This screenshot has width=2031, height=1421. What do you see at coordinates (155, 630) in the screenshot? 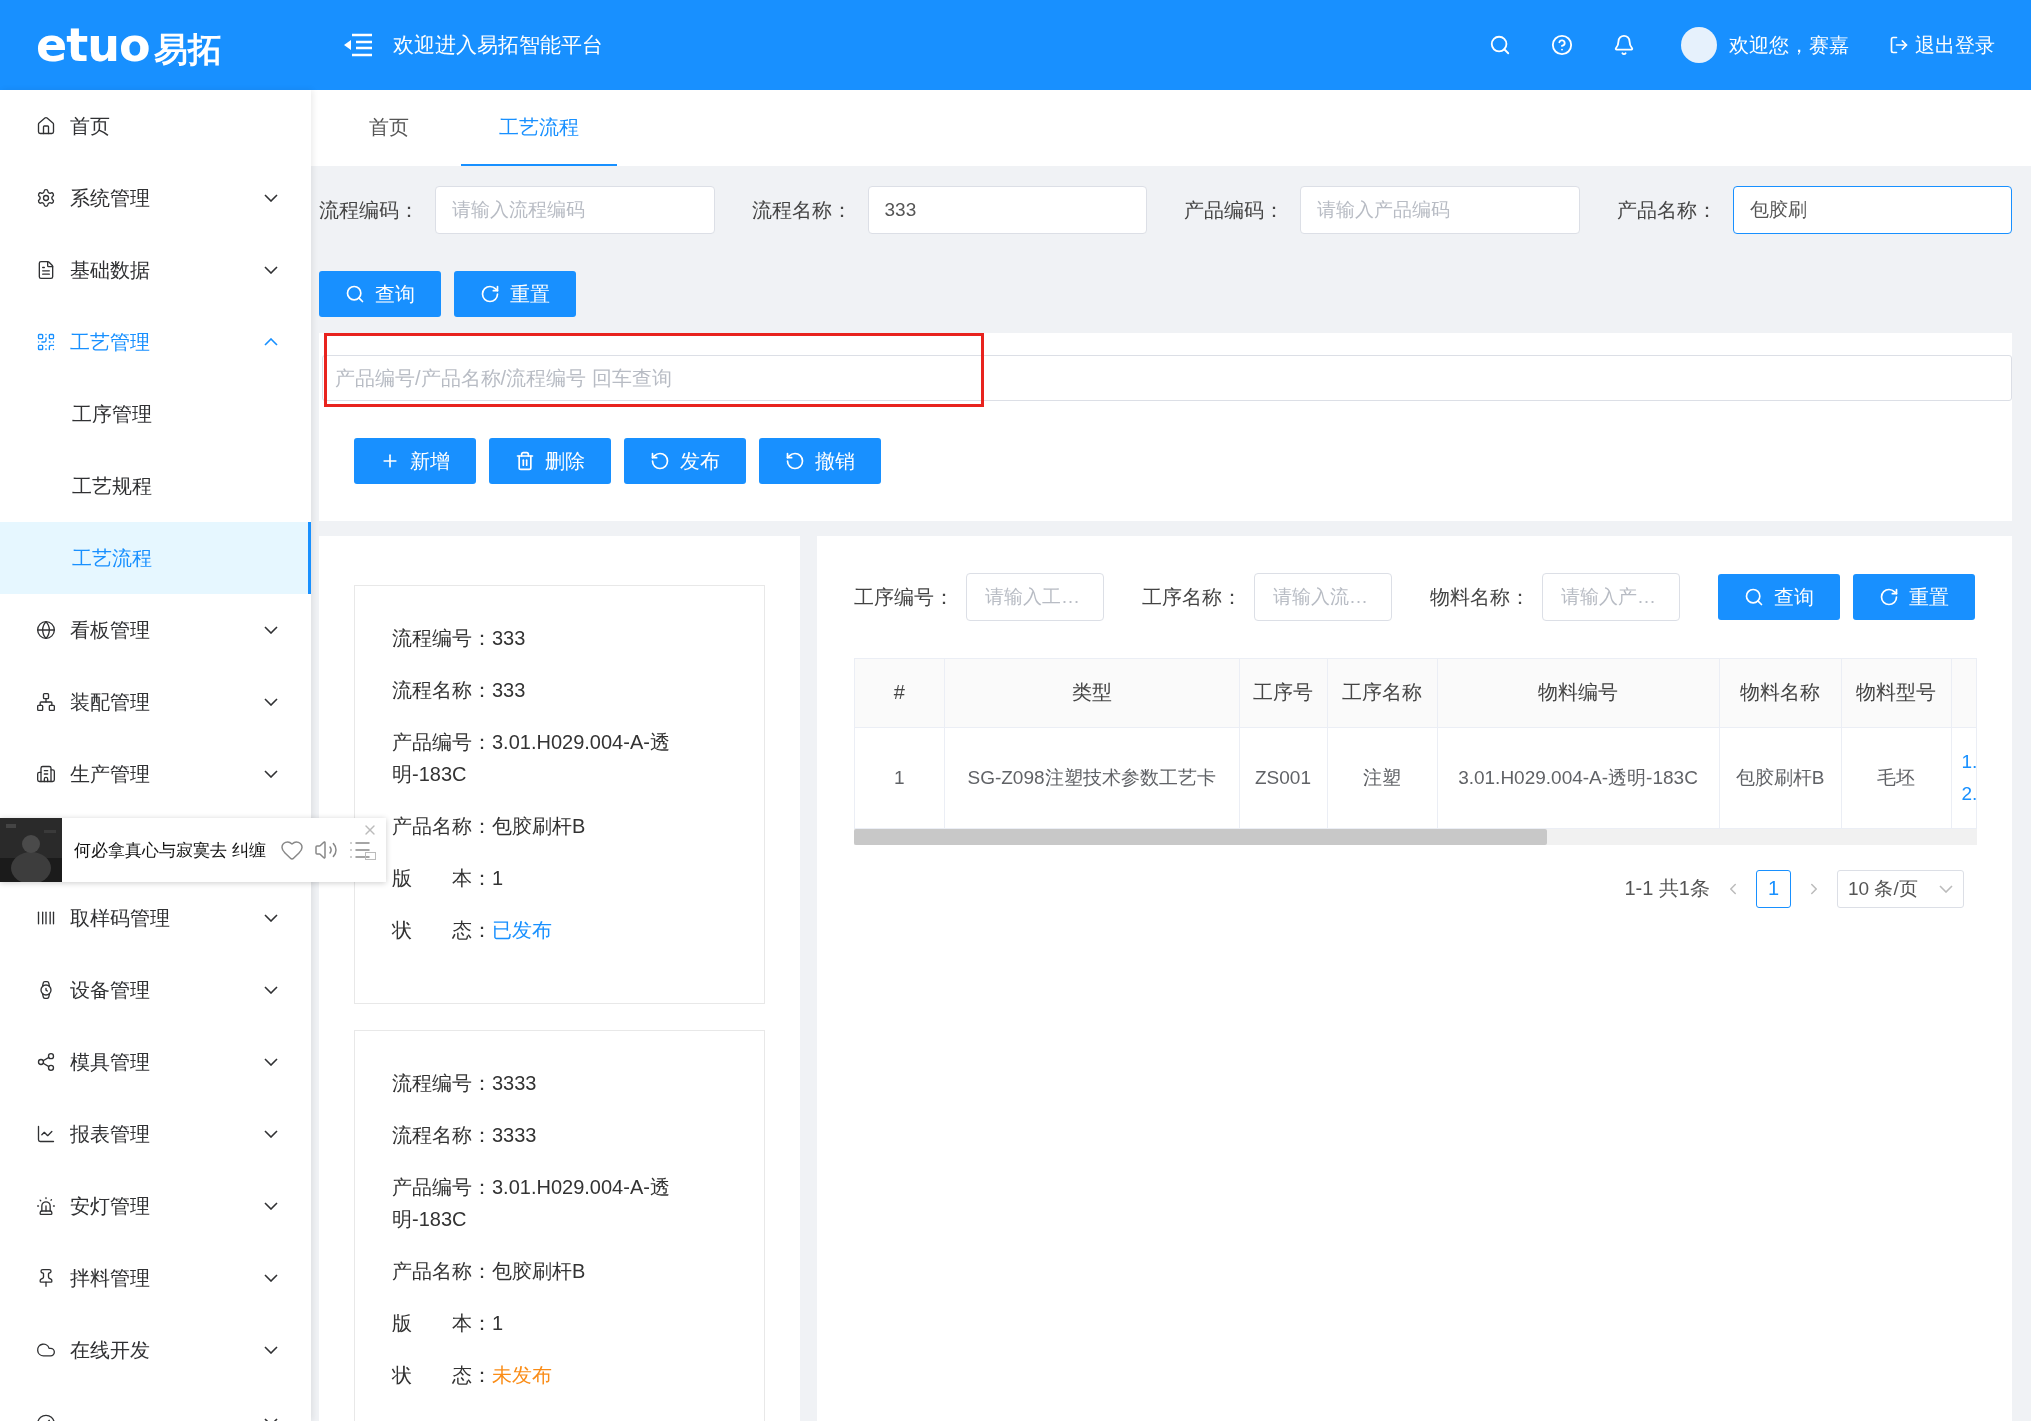
I see `menu-item: 看板管理` at bounding box center [155, 630].